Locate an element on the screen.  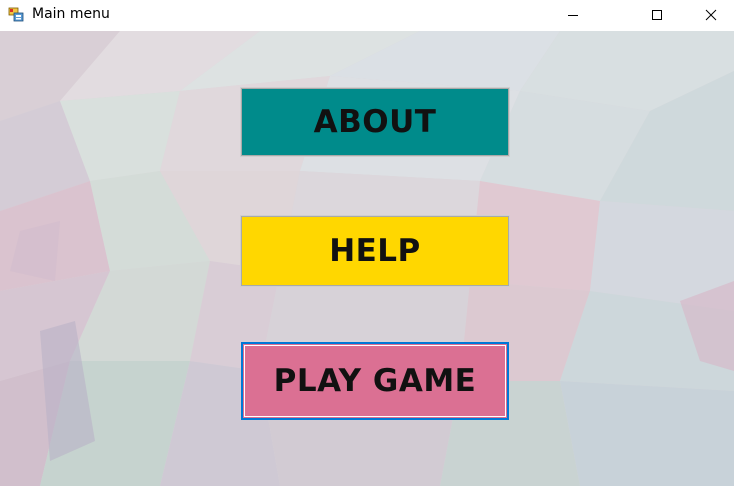
maximize-button is located at coordinates (657, 15).